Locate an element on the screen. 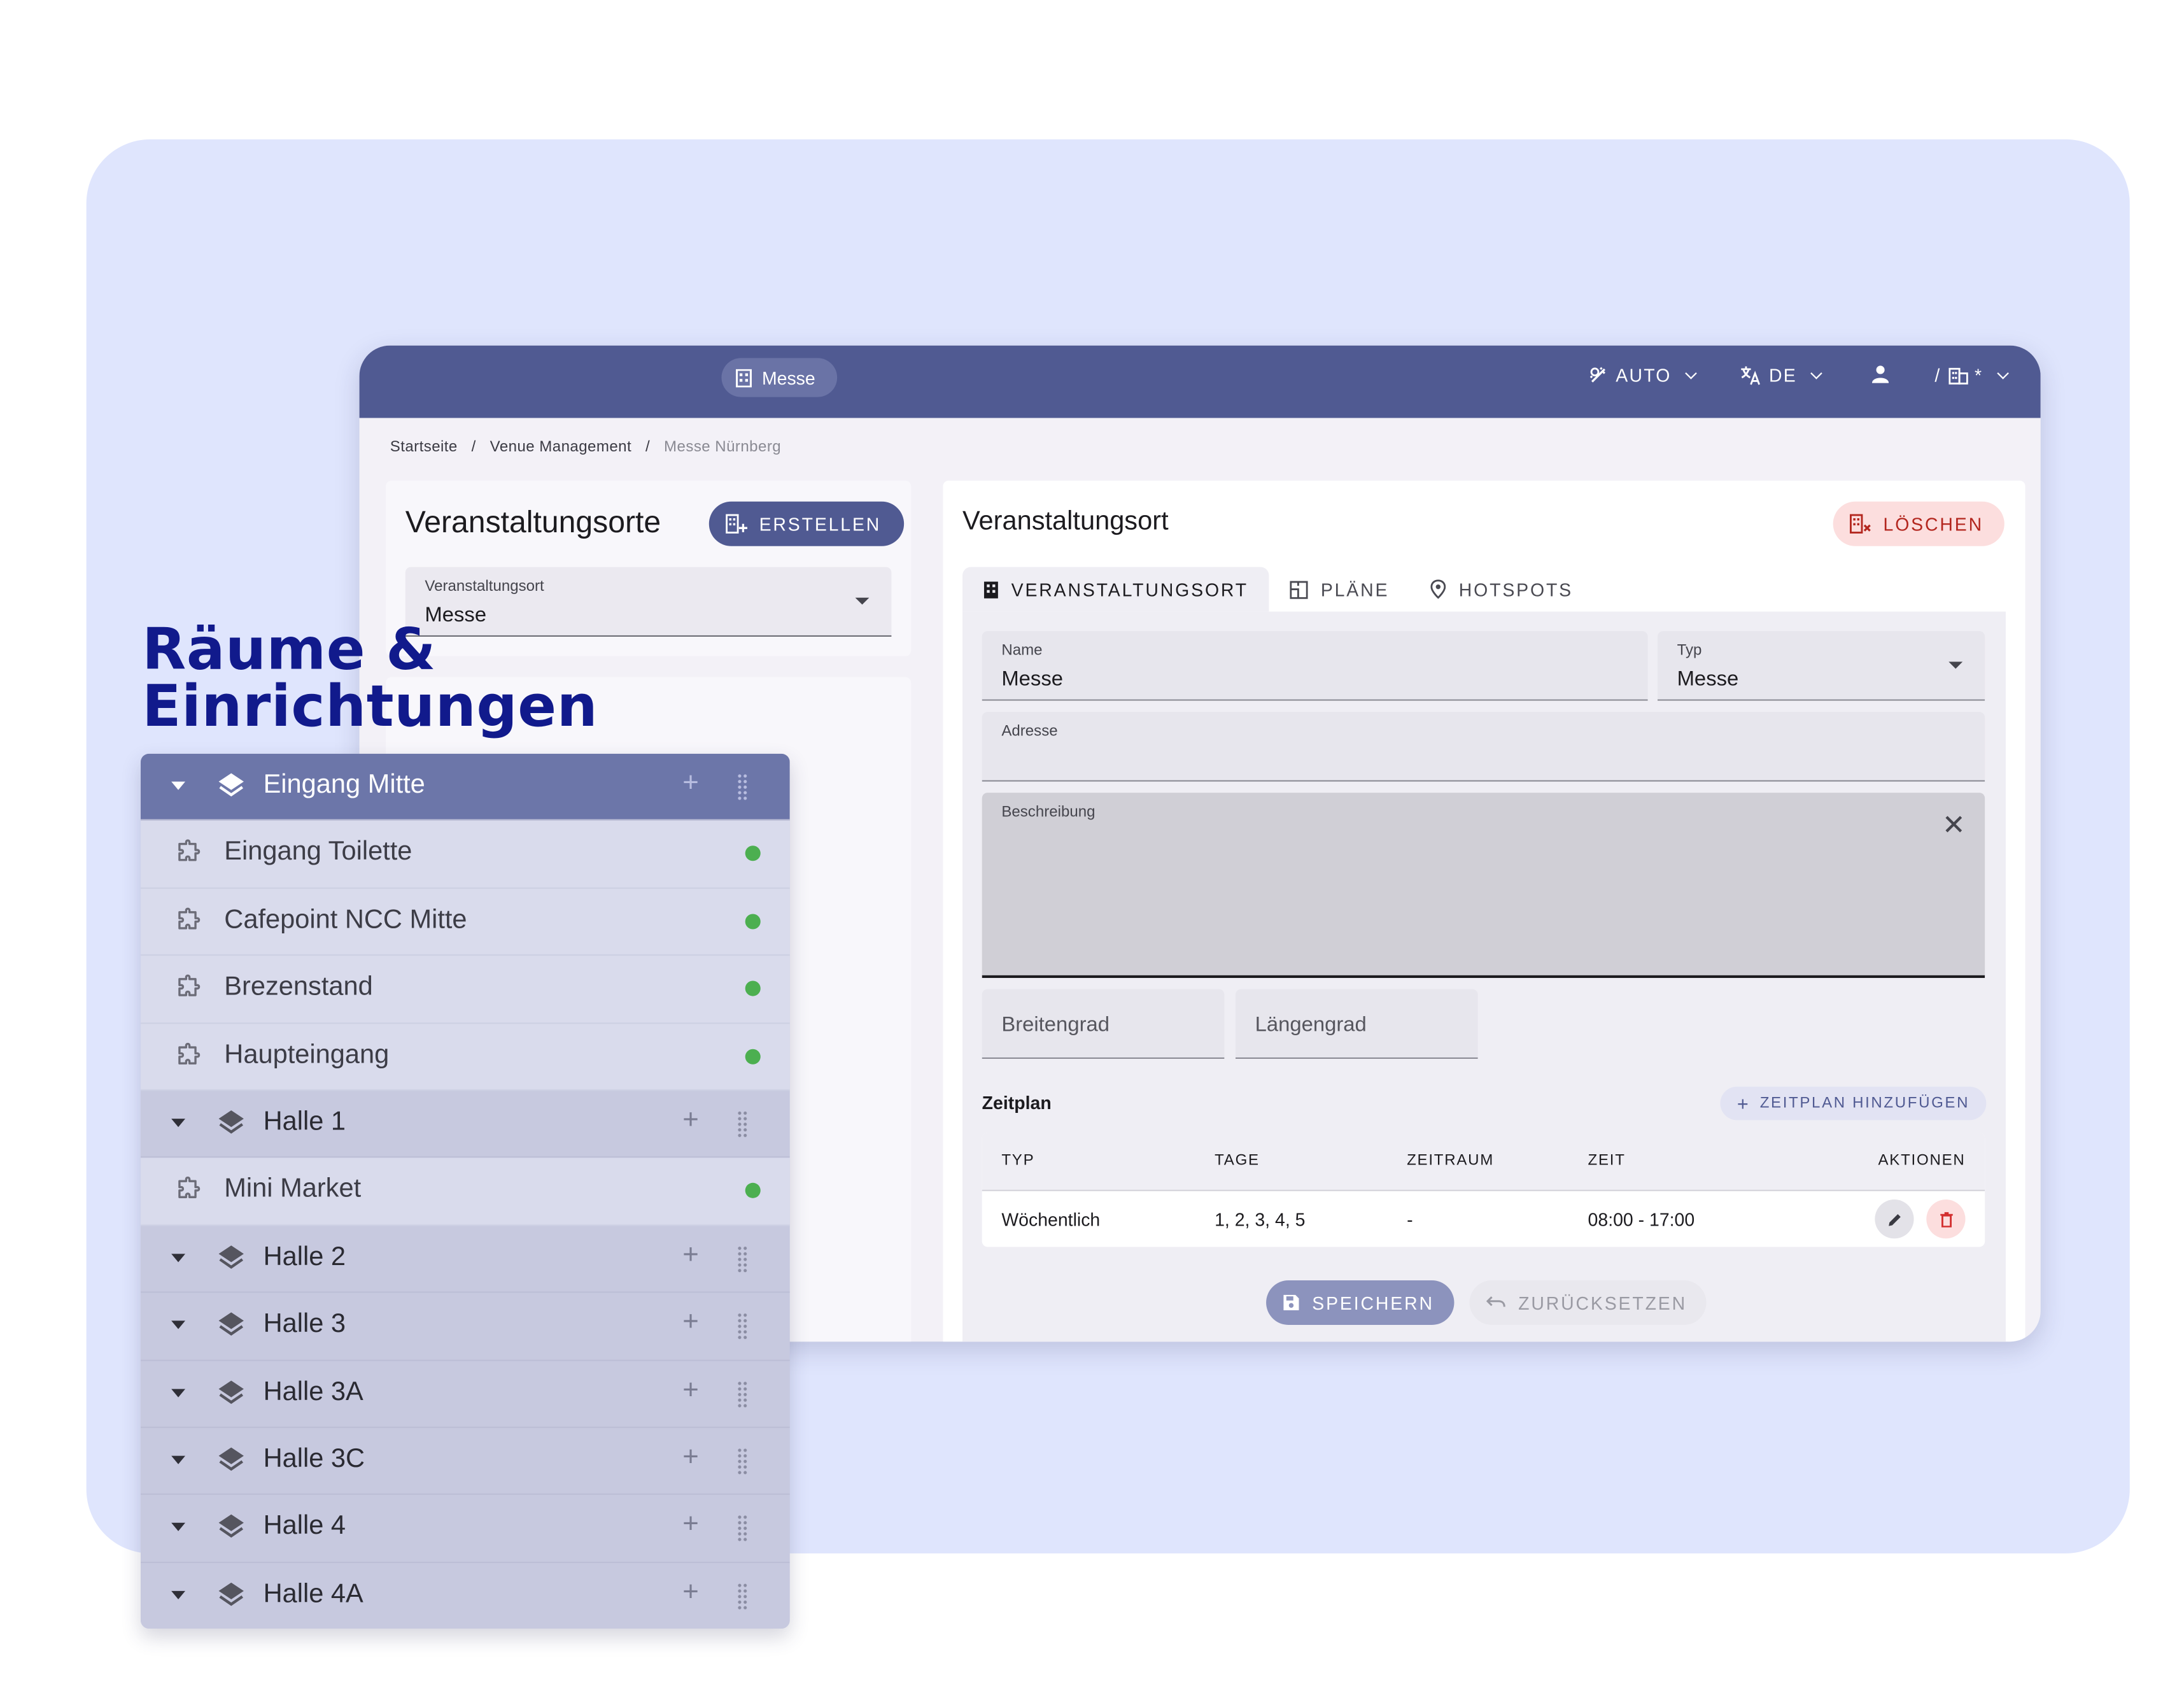 The width and height of the screenshot is (2184, 1691). tab-plans: PLÄNE is located at coordinates (1339, 589).